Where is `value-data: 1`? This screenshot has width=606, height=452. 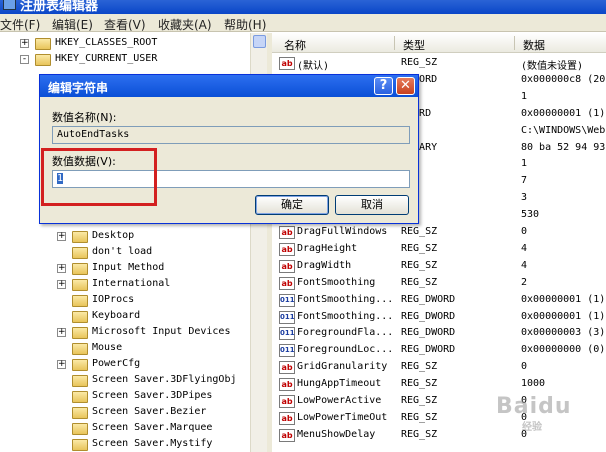 value-data: 1 is located at coordinates (524, 96).